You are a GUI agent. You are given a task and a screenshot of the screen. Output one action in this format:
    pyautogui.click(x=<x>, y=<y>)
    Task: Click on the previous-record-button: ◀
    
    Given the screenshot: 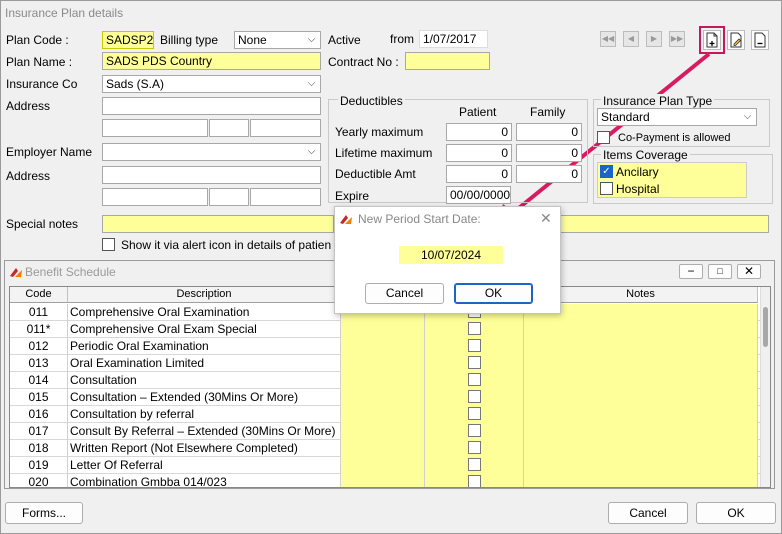 What is the action you would take?
    pyautogui.click(x=631, y=39)
    